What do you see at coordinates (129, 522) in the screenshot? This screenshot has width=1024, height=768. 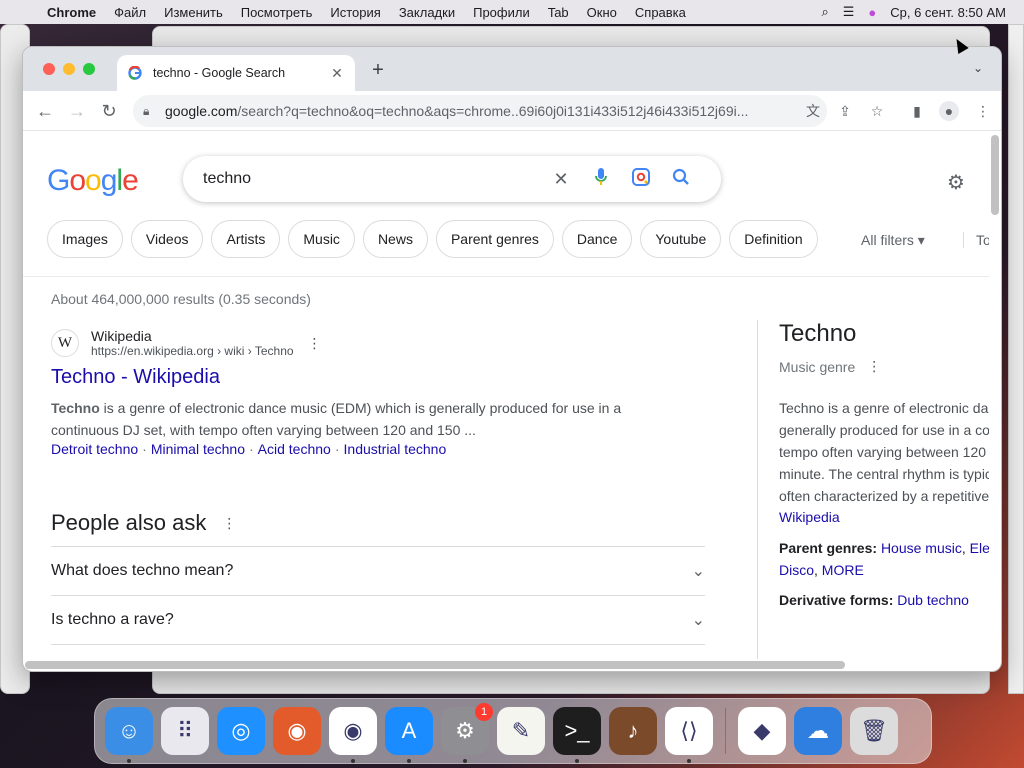 I see `paa-heading: People also ask` at bounding box center [129, 522].